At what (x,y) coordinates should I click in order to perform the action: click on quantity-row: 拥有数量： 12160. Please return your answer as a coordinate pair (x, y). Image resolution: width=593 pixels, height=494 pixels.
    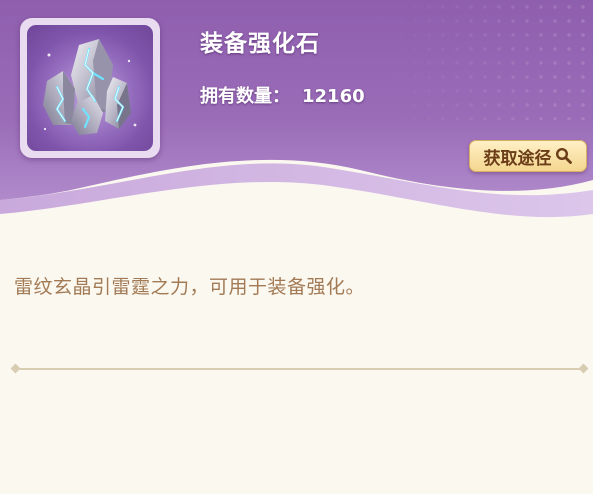
    Looking at the image, I should click on (282, 95).